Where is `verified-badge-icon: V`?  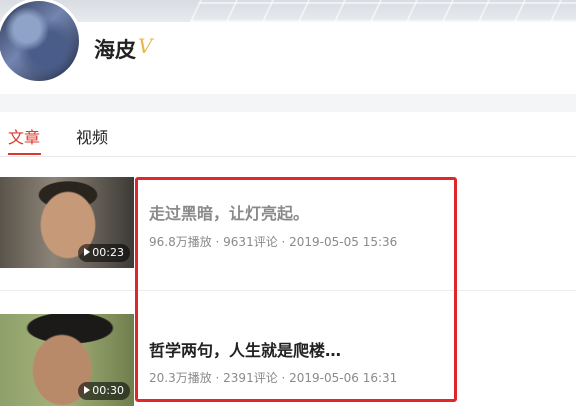 verified-badge-icon: V is located at coordinates (145, 46).